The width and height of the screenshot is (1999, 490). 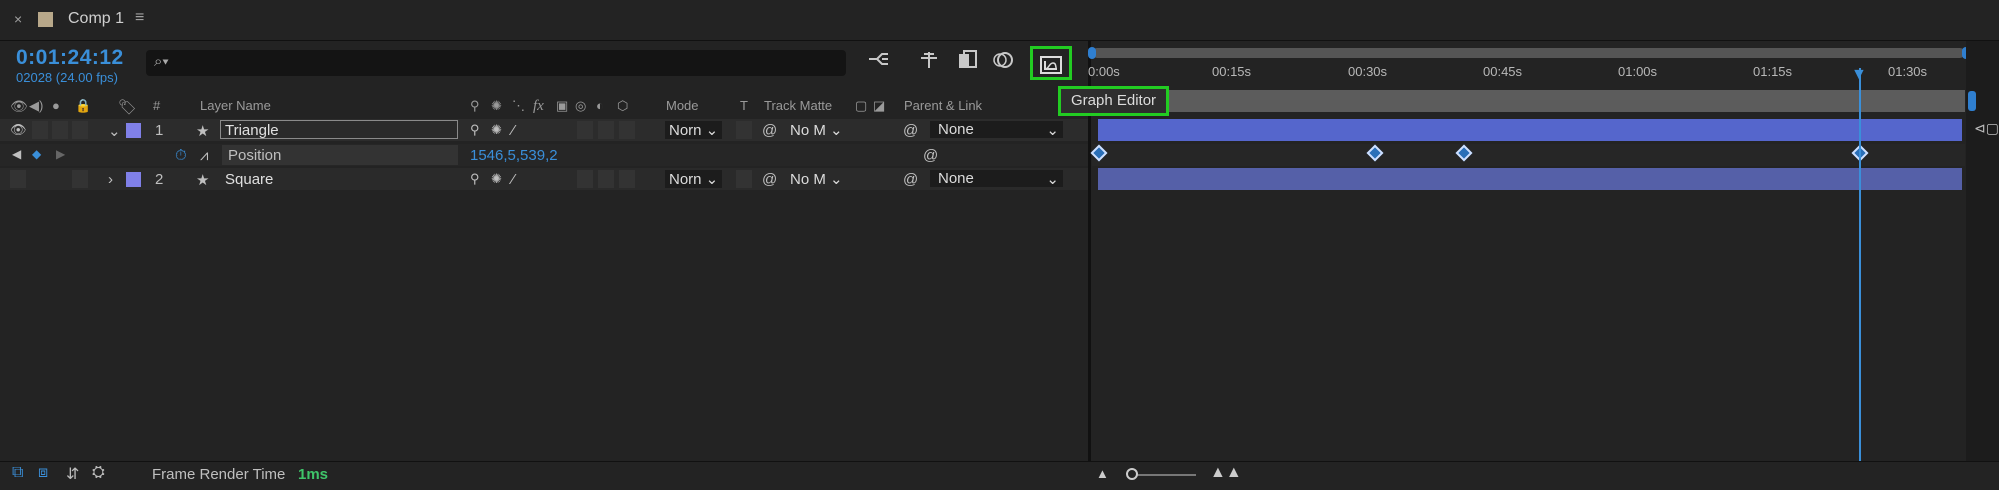 I want to click on adjustment-layer-switch-icon: ◐, so click(x=600, y=105).